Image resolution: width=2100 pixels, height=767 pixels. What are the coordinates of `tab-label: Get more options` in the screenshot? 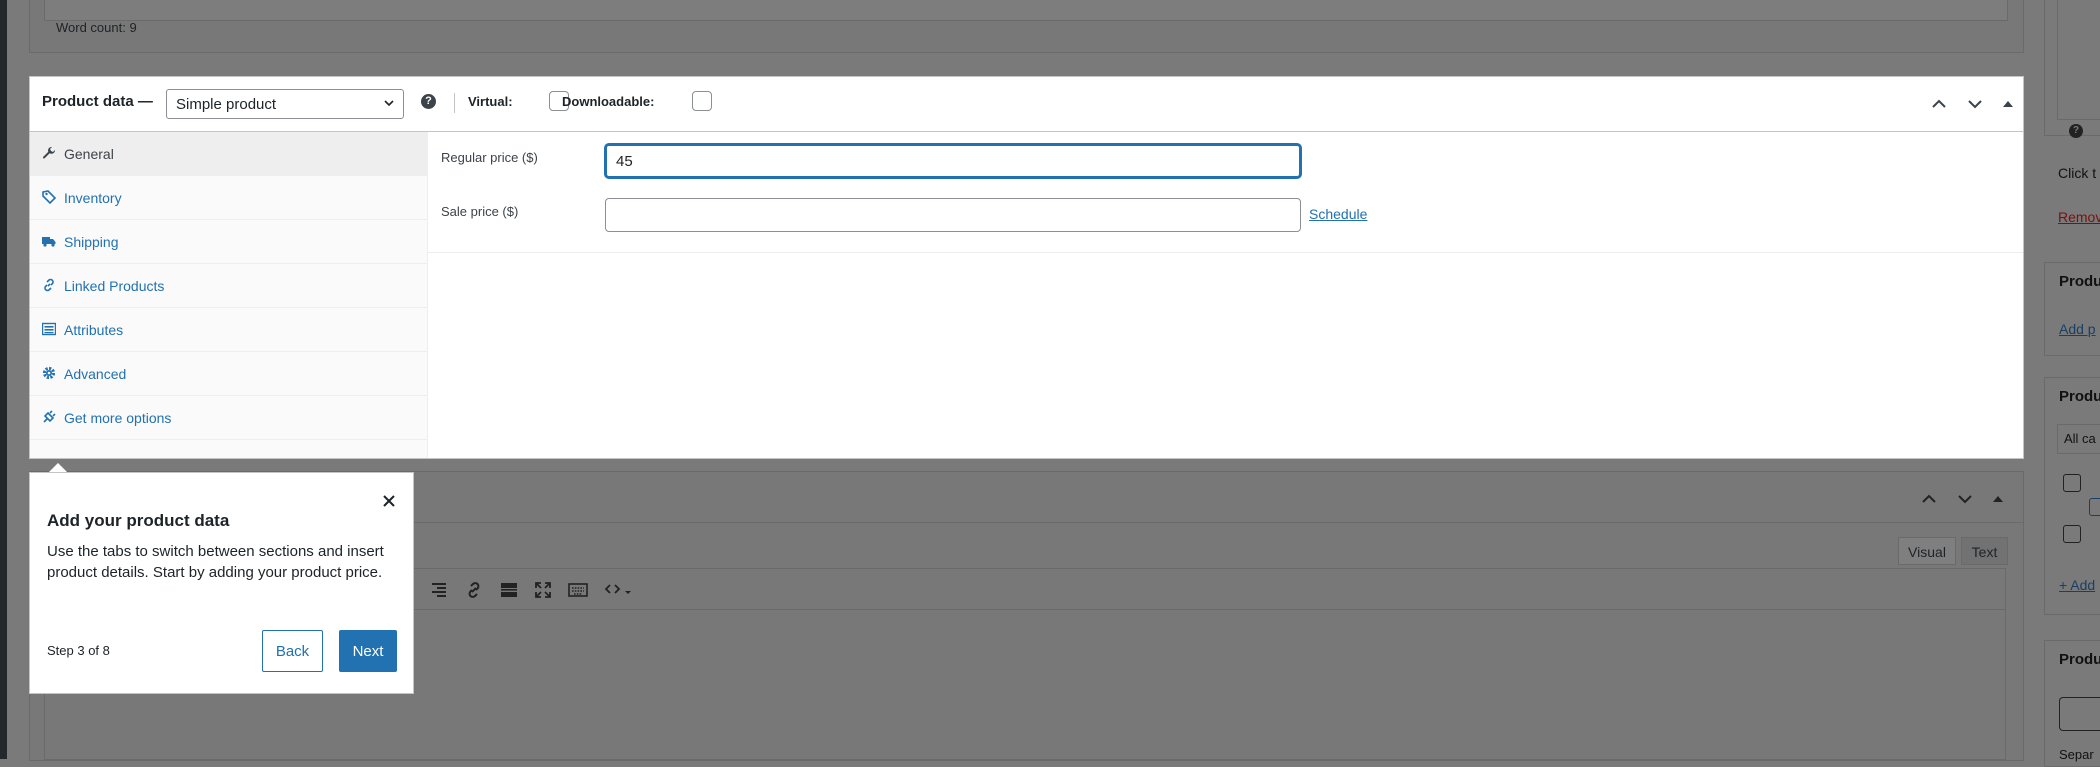 It's located at (118, 418).